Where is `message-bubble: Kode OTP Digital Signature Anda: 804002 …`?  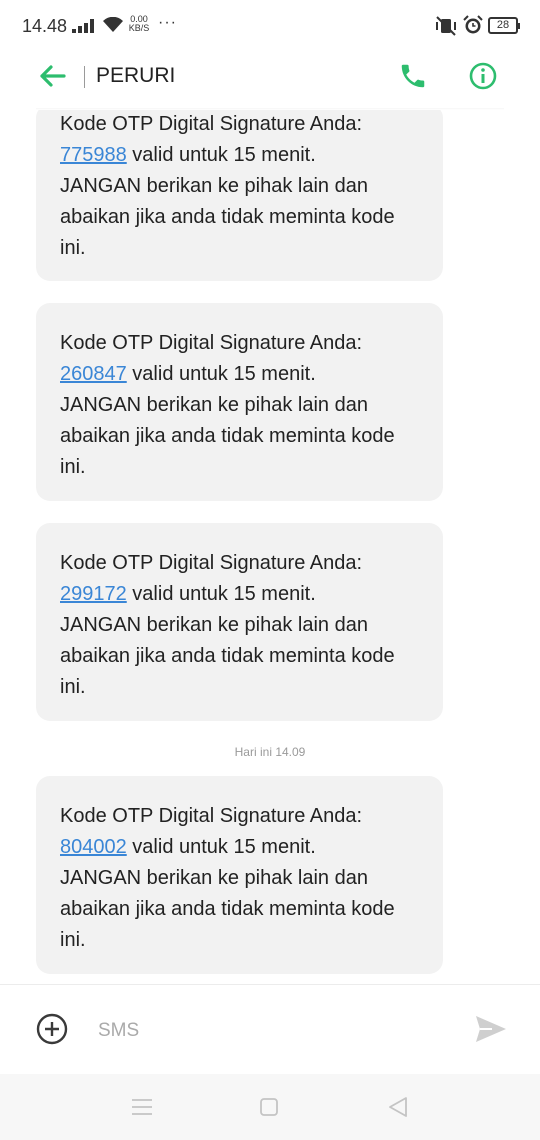 message-bubble: Kode OTP Digital Signature Anda: 804002 … is located at coordinates (239, 875).